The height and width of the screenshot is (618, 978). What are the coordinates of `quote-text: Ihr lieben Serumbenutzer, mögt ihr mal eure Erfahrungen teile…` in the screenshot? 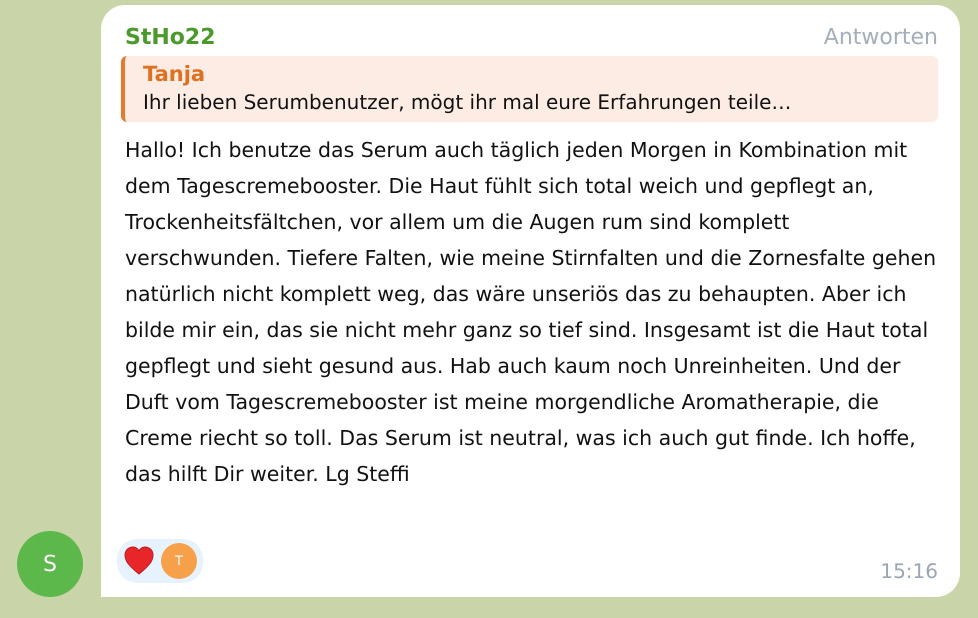 It's located at (467, 102).